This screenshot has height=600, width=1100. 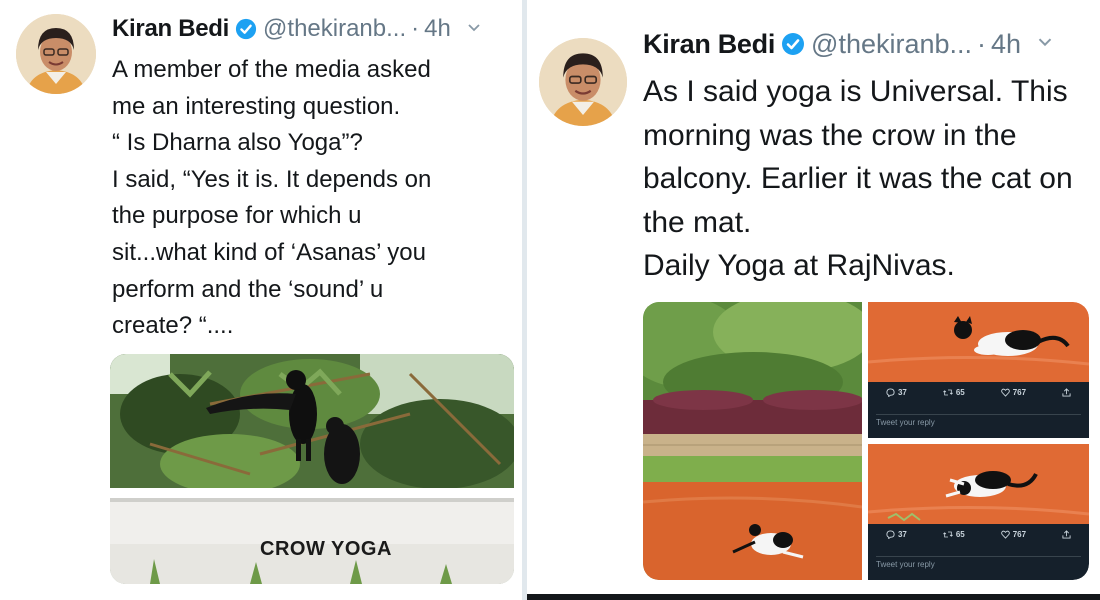 I want to click on crow-yoga-caption: CROW YOGA, so click(x=326, y=549).